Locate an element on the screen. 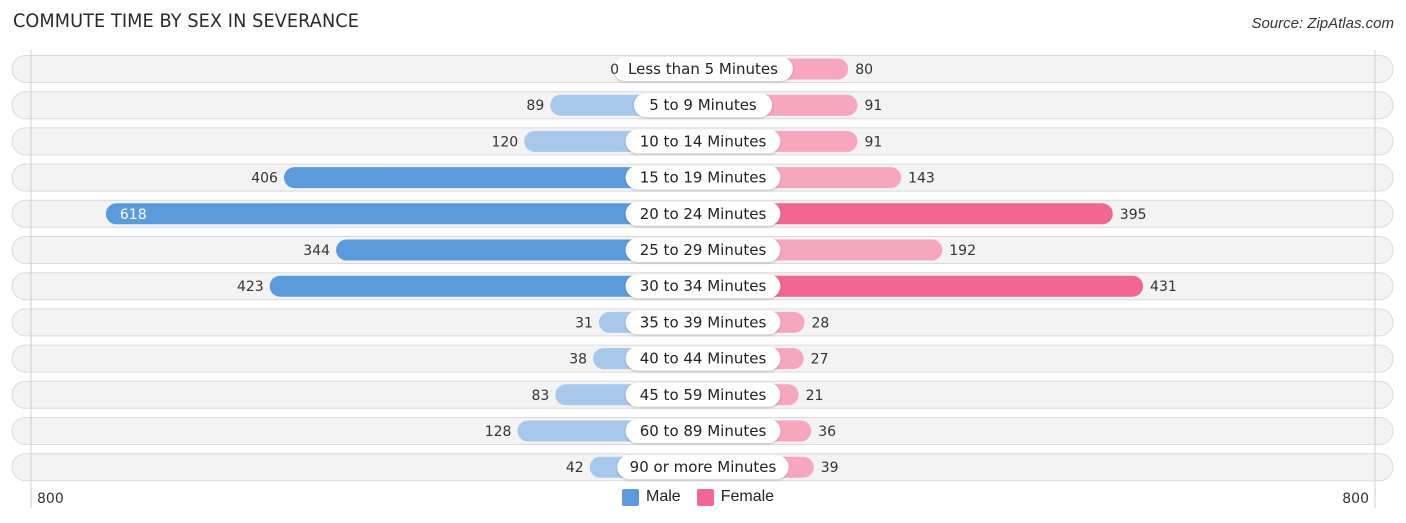  row-11: 90 or more Minutes 42 39 is located at coordinates (702, 467).